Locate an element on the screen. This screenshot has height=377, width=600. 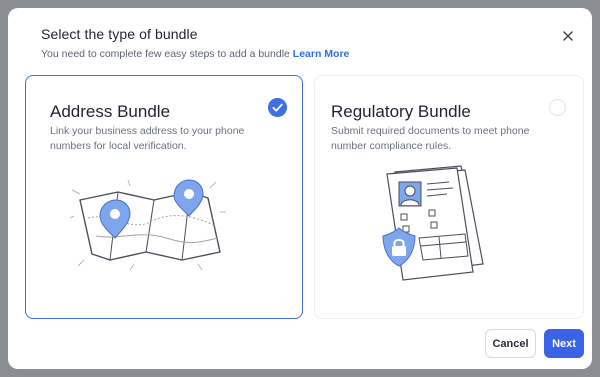
check-icon is located at coordinates (277, 107).